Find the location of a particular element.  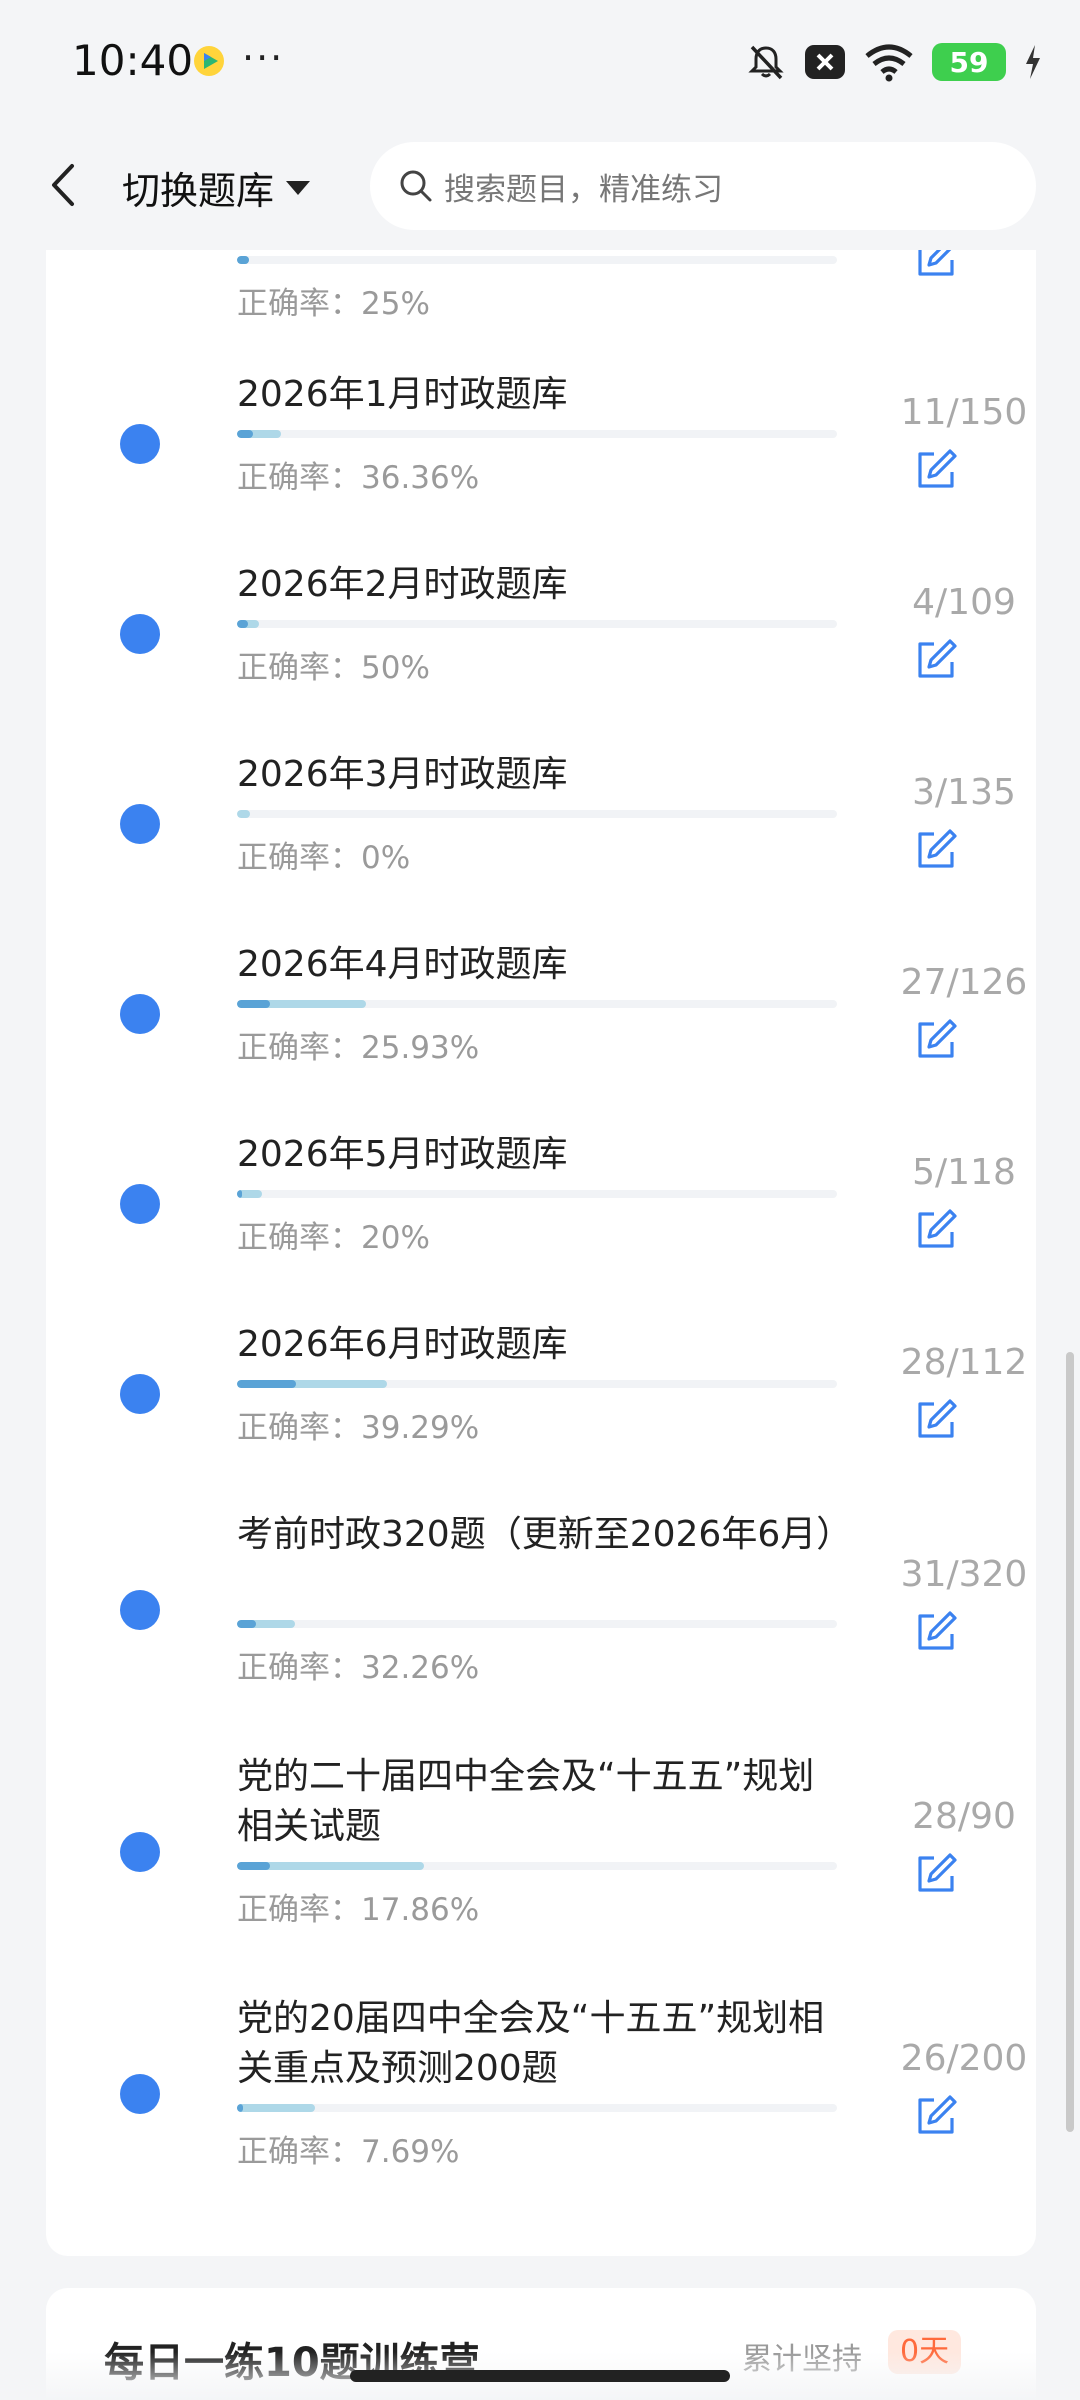

item-title: 考前时政320题（更新至2026年6月） is located at coordinates (545, 1534).